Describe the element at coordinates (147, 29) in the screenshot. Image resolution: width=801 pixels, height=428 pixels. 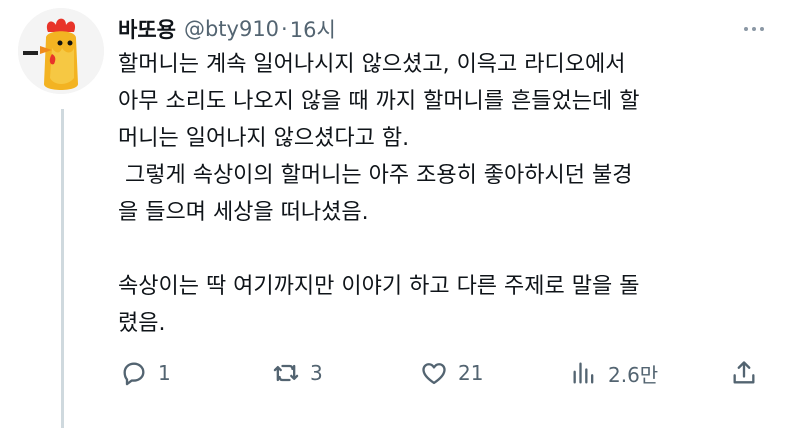
I see `display-name: 바또용` at that location.